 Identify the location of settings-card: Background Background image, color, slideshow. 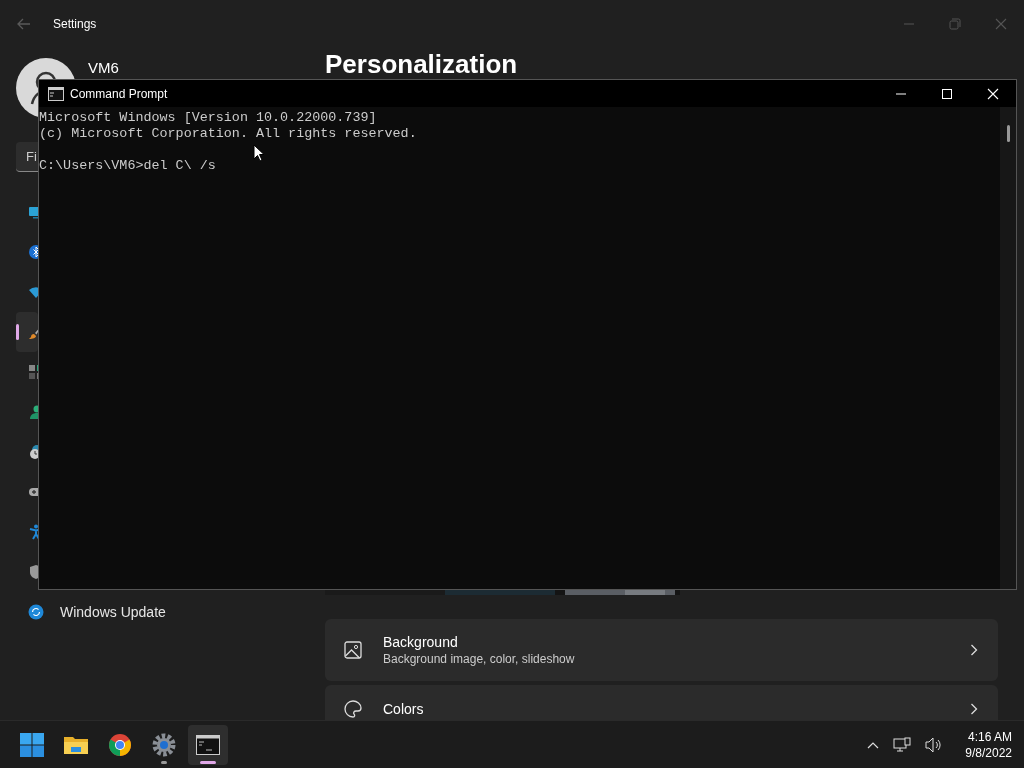
(661, 650).